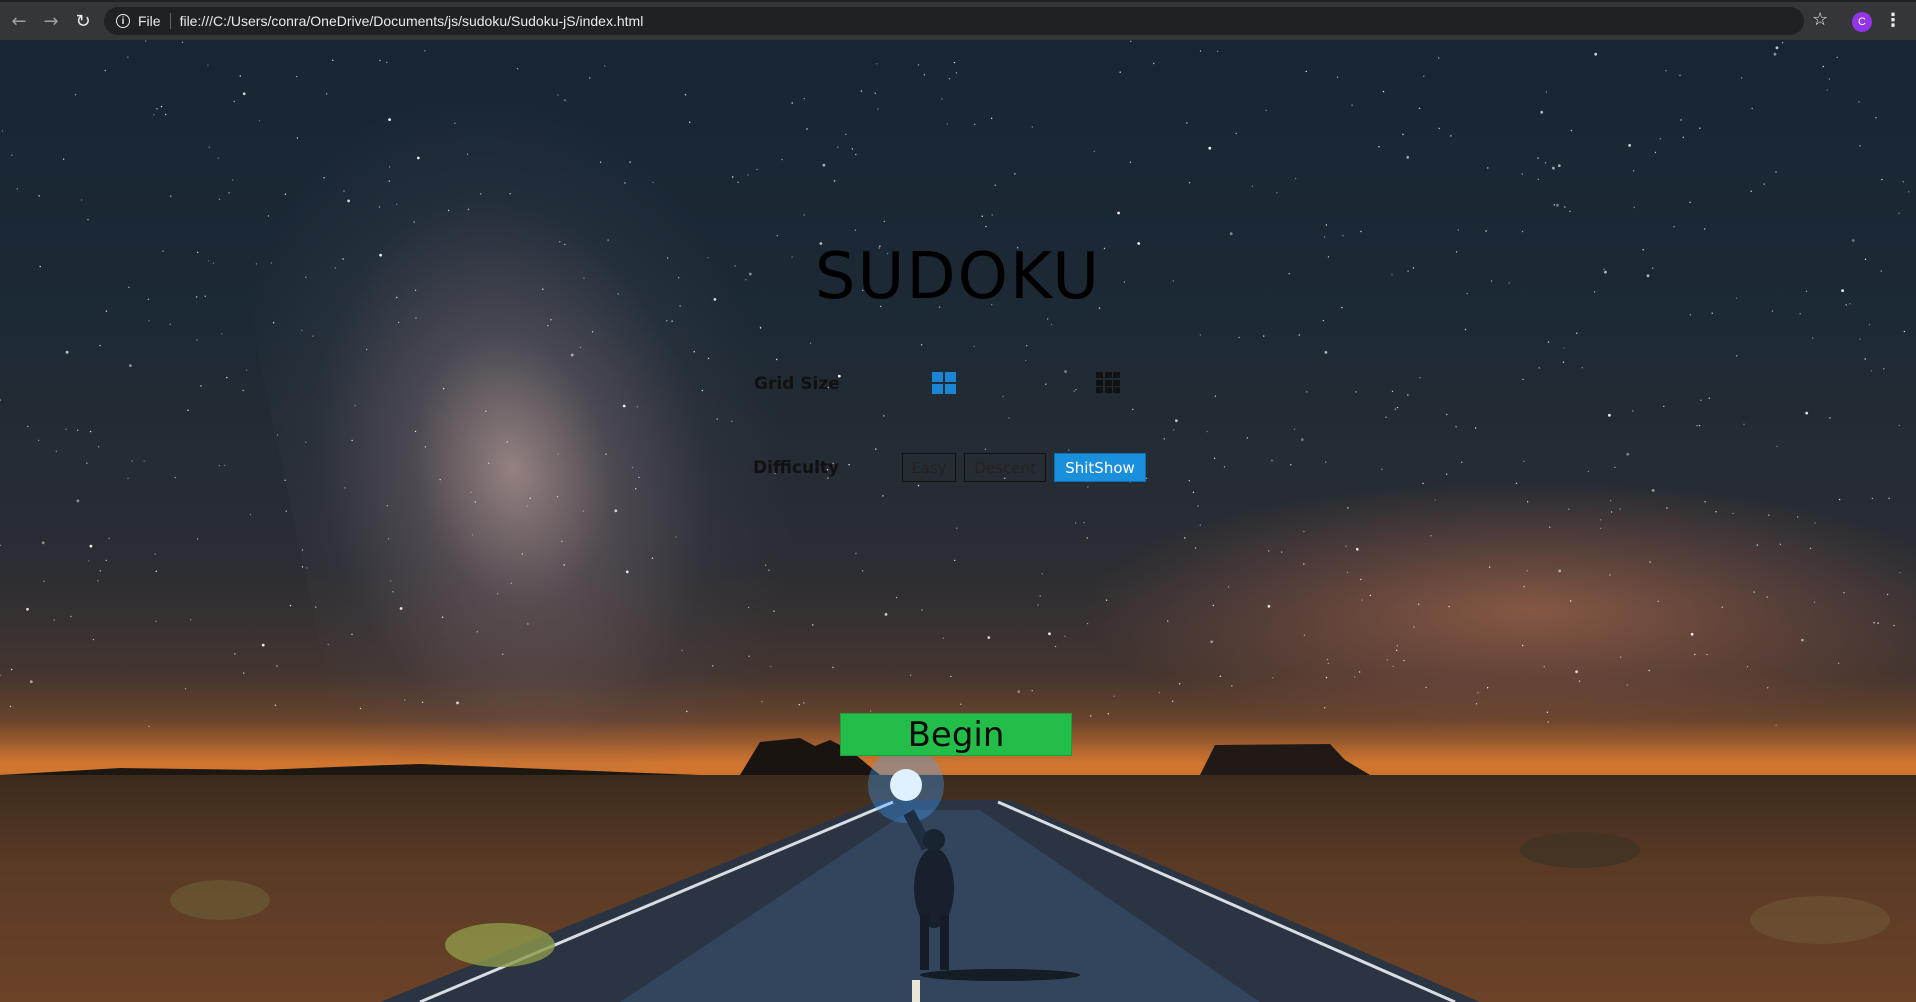  Describe the element at coordinates (1108, 383) in the screenshot. I see `grid-3x3-icon` at that location.